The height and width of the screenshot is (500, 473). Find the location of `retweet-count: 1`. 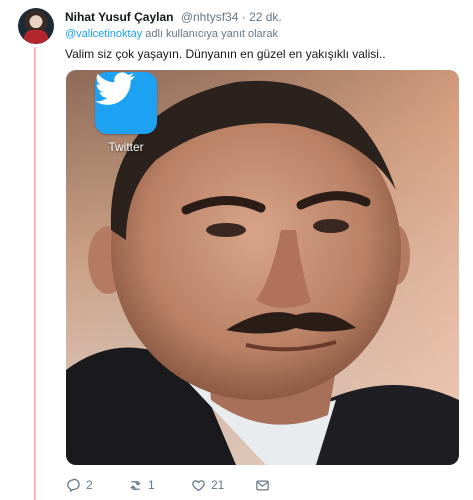

retweet-count: 1 is located at coordinates (151, 485).